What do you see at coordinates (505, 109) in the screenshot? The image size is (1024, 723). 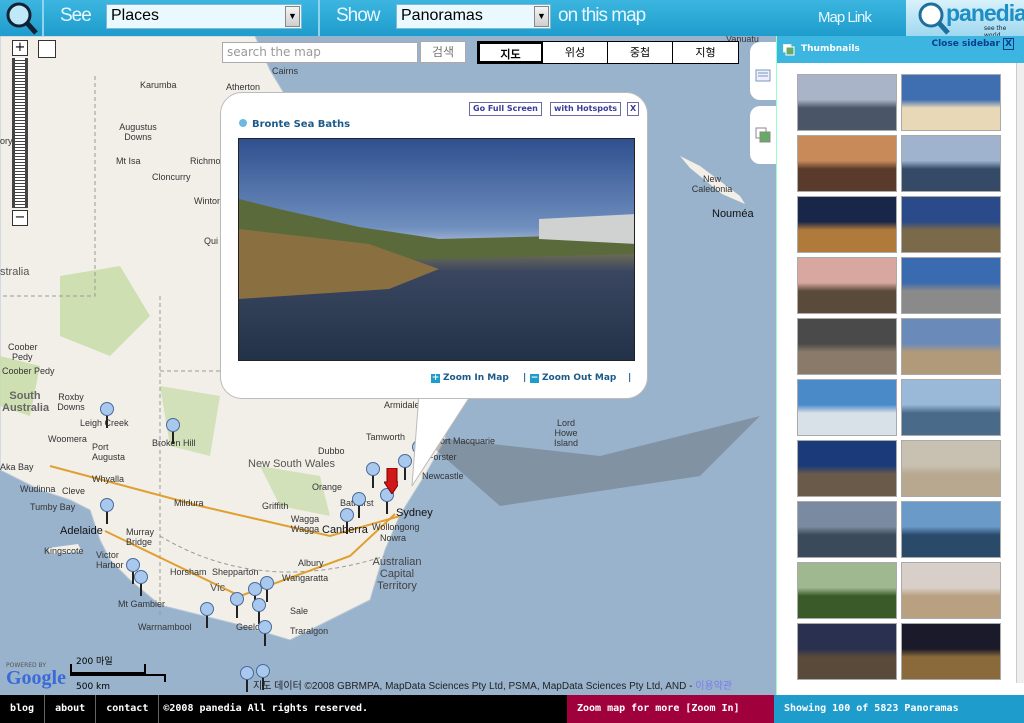 I see `go-full-screen-button: Go Full Screen` at bounding box center [505, 109].